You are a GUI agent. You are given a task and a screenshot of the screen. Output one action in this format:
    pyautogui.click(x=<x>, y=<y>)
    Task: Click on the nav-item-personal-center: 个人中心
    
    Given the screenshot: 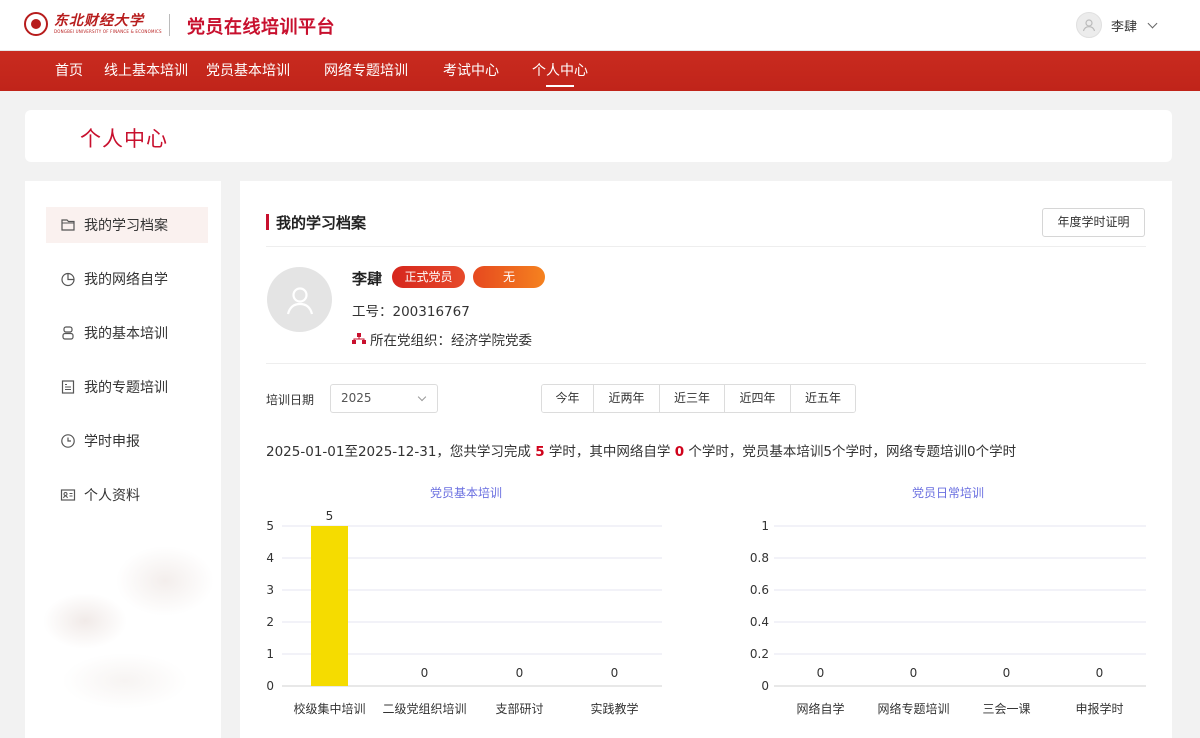 What is the action you would take?
    pyautogui.click(x=560, y=71)
    